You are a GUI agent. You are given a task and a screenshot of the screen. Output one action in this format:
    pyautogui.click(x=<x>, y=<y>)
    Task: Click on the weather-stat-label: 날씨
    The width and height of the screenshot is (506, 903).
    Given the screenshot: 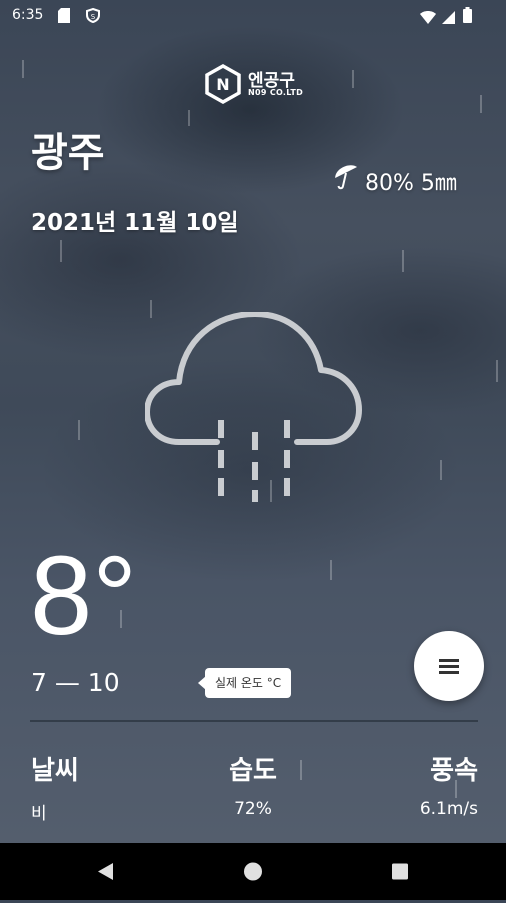 What is the action you would take?
    pyautogui.click(x=55, y=771)
    